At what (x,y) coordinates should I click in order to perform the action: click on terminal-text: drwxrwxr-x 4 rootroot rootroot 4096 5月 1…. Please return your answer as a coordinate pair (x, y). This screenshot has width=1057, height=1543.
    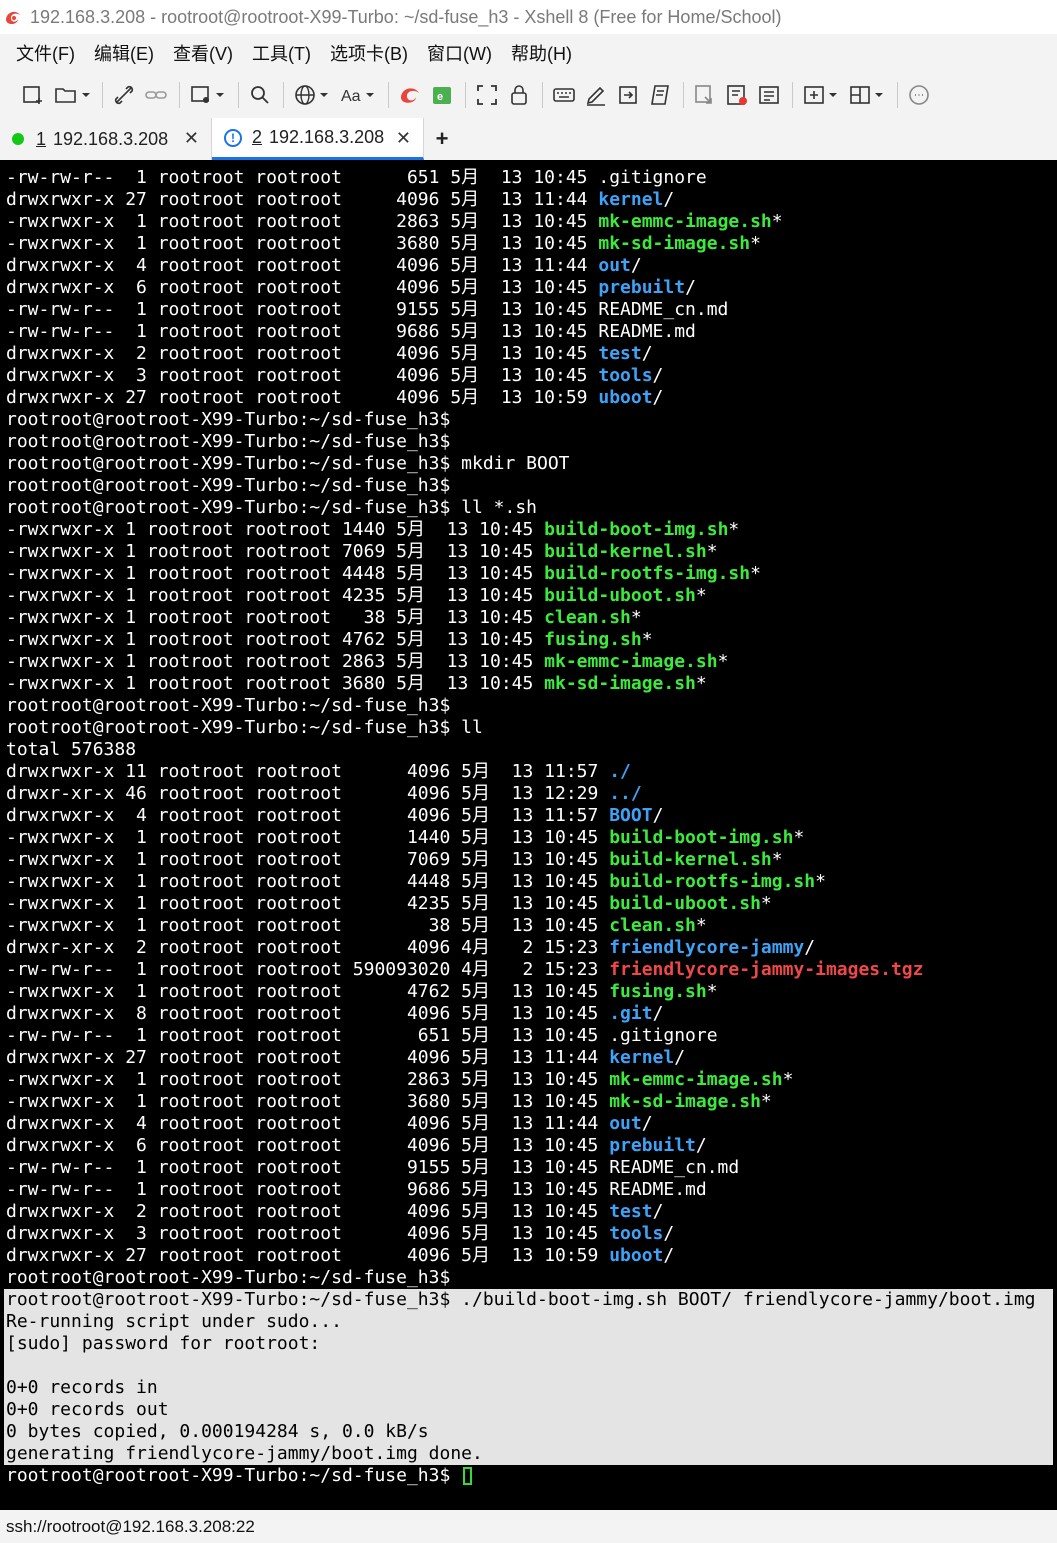
    Looking at the image, I should click on (302, 265).